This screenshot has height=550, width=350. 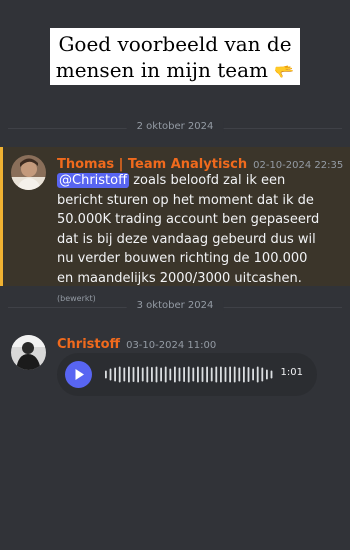 I want to click on message-timestamp: 02-10-2024 22:35, so click(x=298, y=165).